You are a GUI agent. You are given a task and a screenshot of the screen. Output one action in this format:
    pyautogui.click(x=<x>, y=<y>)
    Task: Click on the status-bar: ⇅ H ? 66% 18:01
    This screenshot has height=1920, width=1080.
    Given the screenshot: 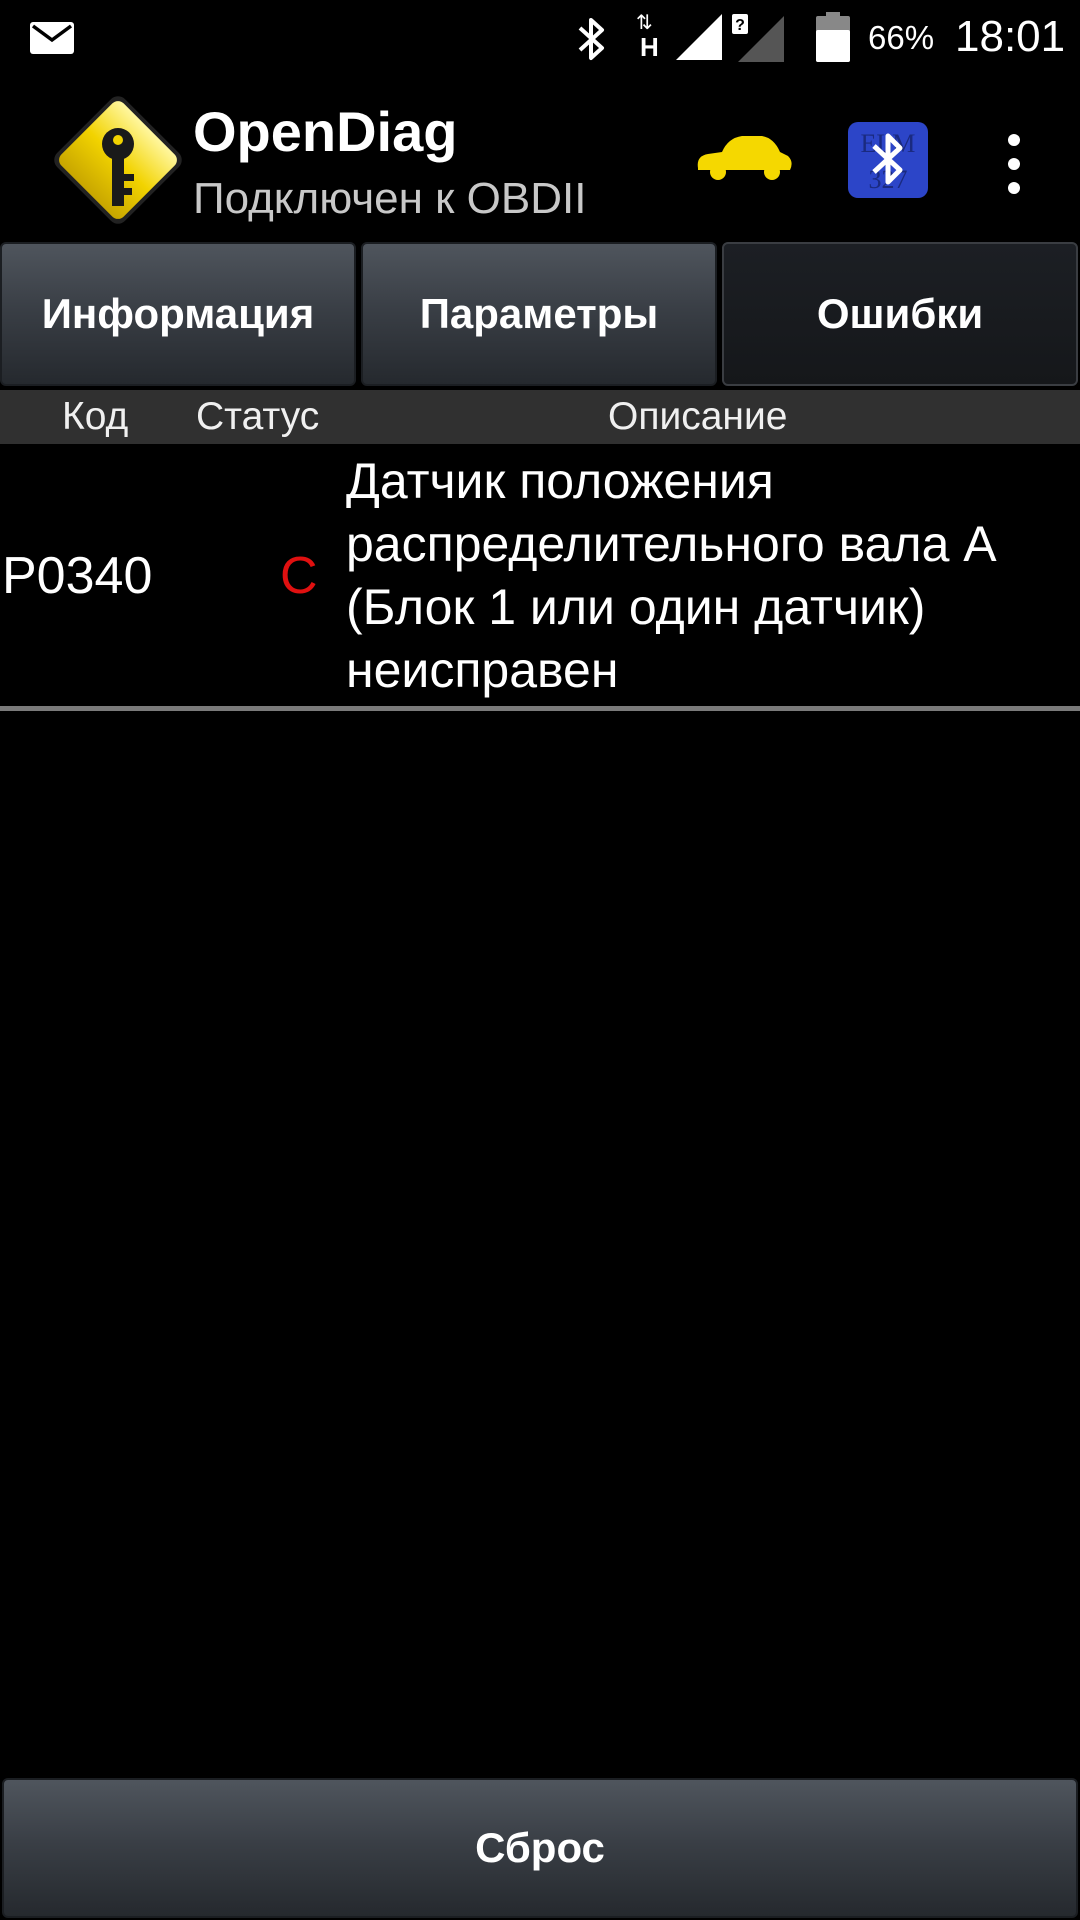 What is the action you would take?
    pyautogui.click(x=540, y=40)
    